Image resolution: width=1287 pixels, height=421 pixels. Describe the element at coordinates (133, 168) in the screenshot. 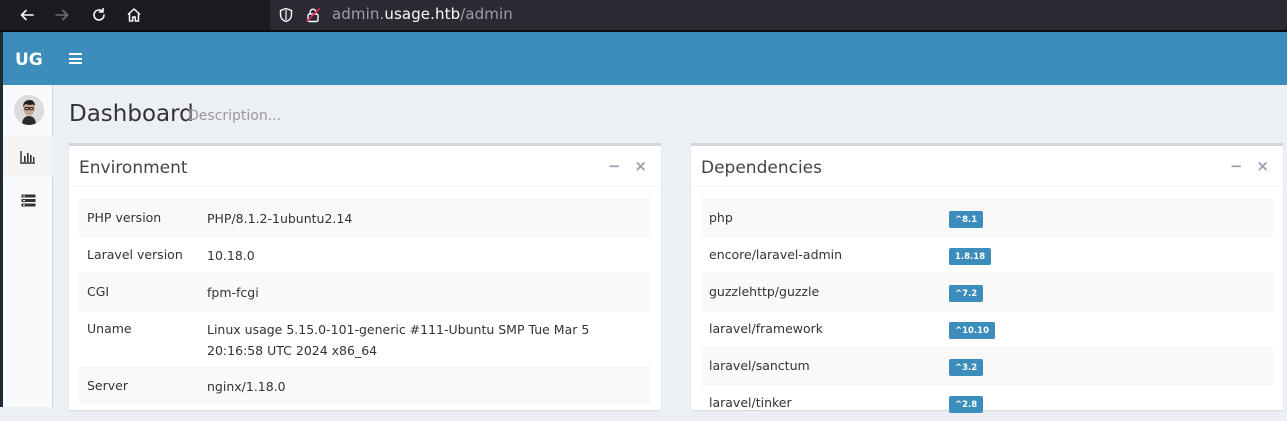

I see `environment-title: Environment` at that location.